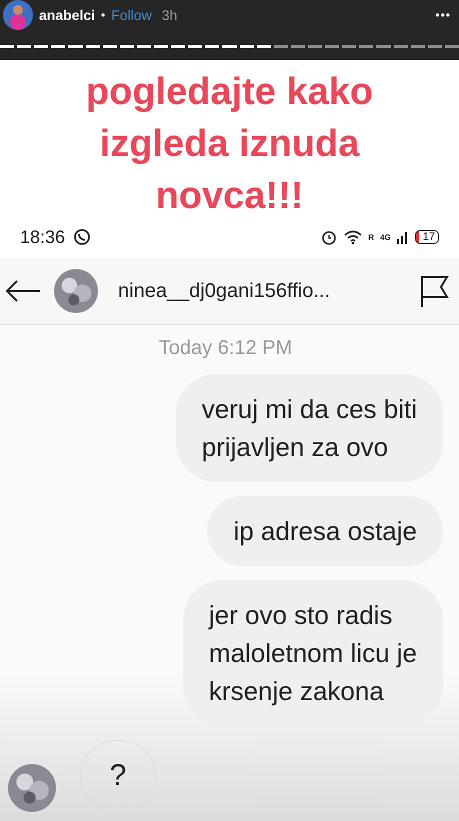  Describe the element at coordinates (325, 531) in the screenshot. I see `message-bubble: ip adresa ostaje` at that location.